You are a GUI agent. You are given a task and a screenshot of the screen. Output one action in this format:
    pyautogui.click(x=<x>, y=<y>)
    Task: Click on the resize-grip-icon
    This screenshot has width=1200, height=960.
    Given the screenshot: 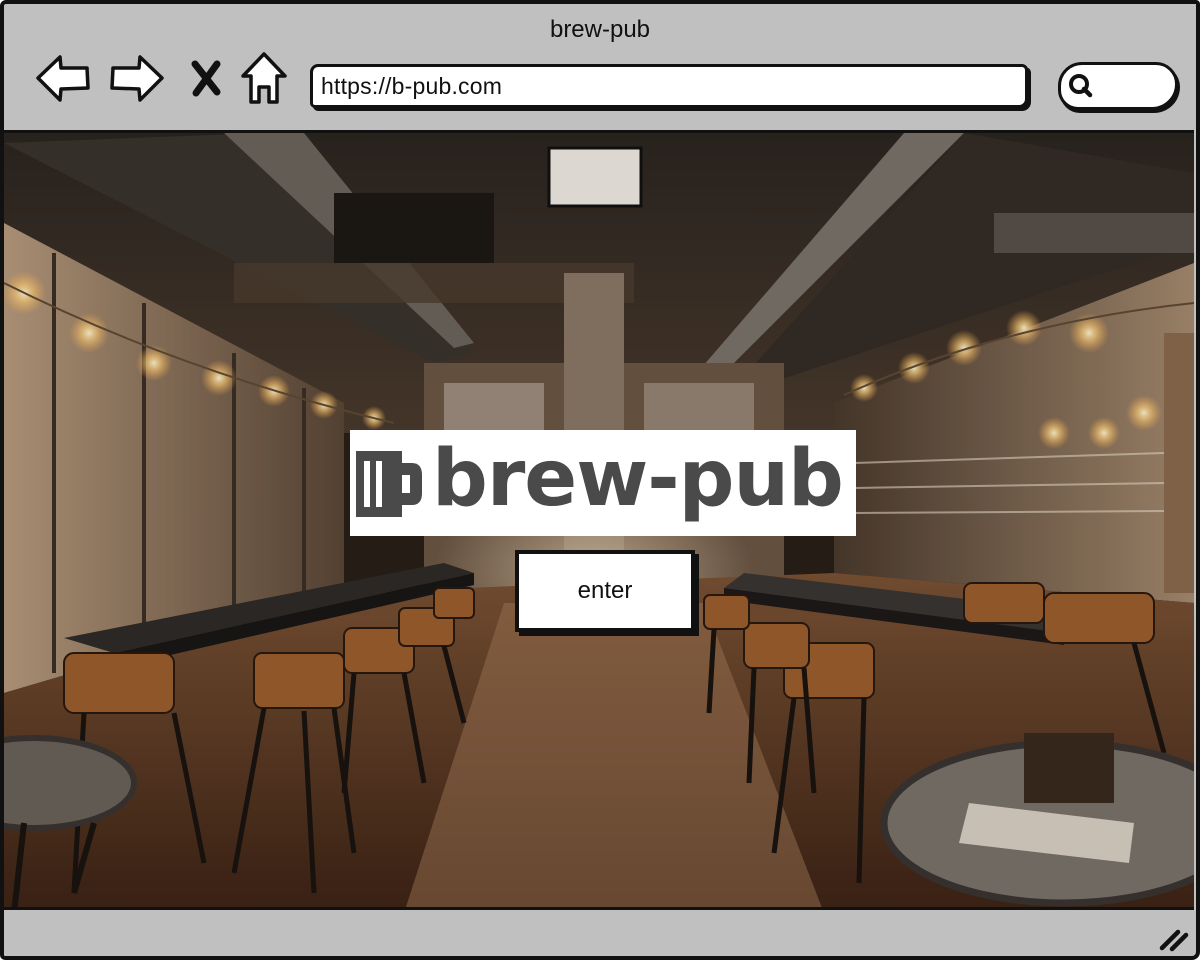 What is the action you would take?
    pyautogui.click(x=1174, y=940)
    